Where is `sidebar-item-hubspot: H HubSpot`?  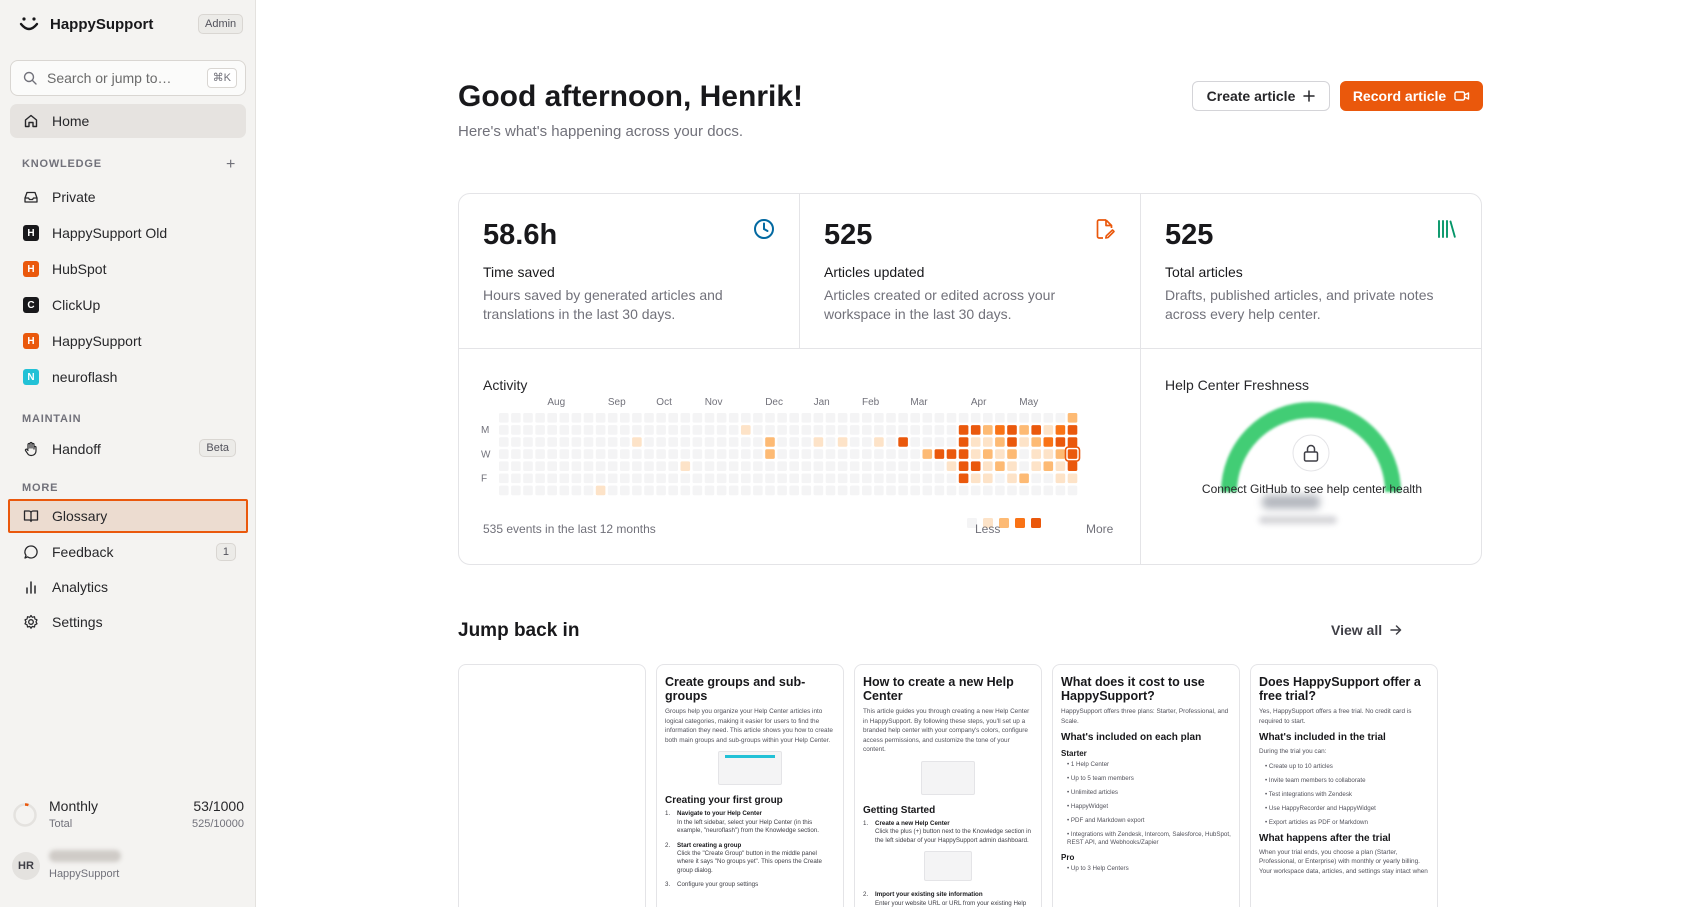
sidebar-item-hubspot: H HubSpot is located at coordinates (128, 269).